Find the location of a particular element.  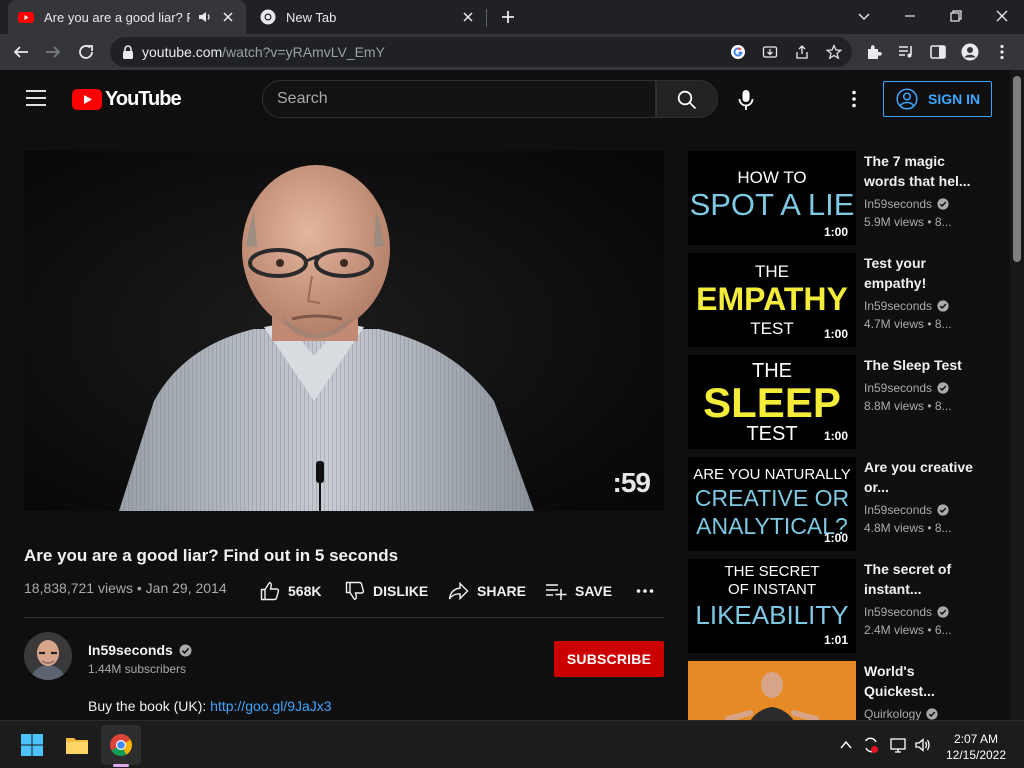

recommendation-title: The Sleep Test is located at coordinates (920, 365).